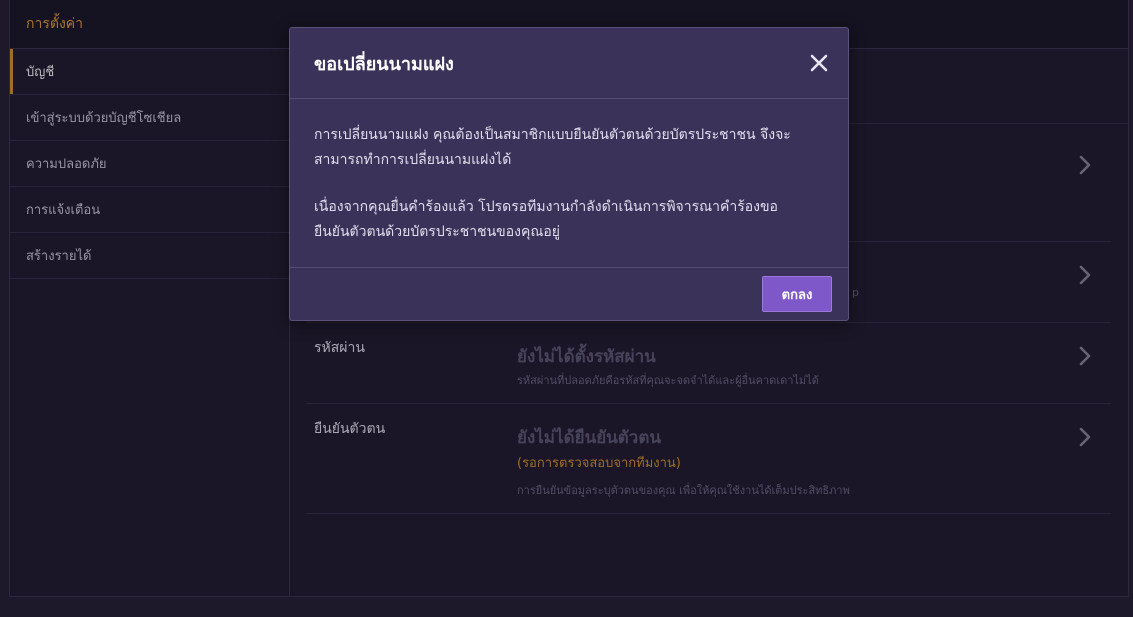 The height and width of the screenshot is (617, 1133). I want to click on dialog-header: ขอเปลี่ยนนามแฝง, so click(569, 63).